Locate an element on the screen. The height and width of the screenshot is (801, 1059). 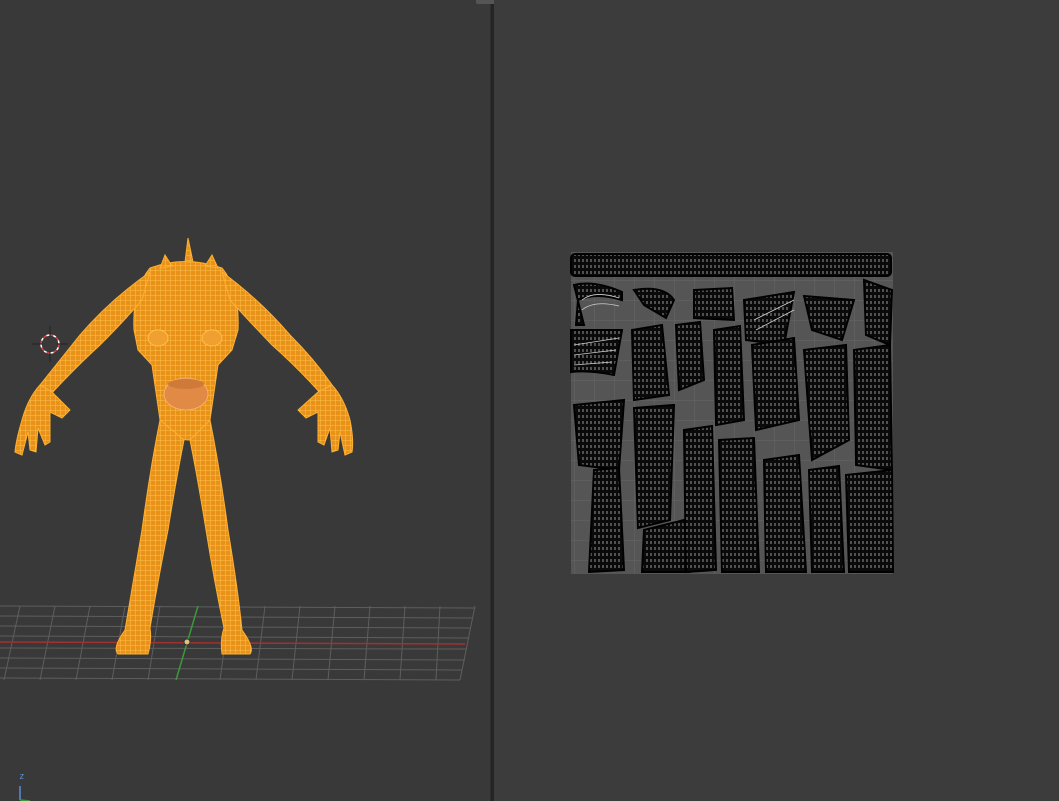
object-origin-icon is located at coordinates (187, 642).